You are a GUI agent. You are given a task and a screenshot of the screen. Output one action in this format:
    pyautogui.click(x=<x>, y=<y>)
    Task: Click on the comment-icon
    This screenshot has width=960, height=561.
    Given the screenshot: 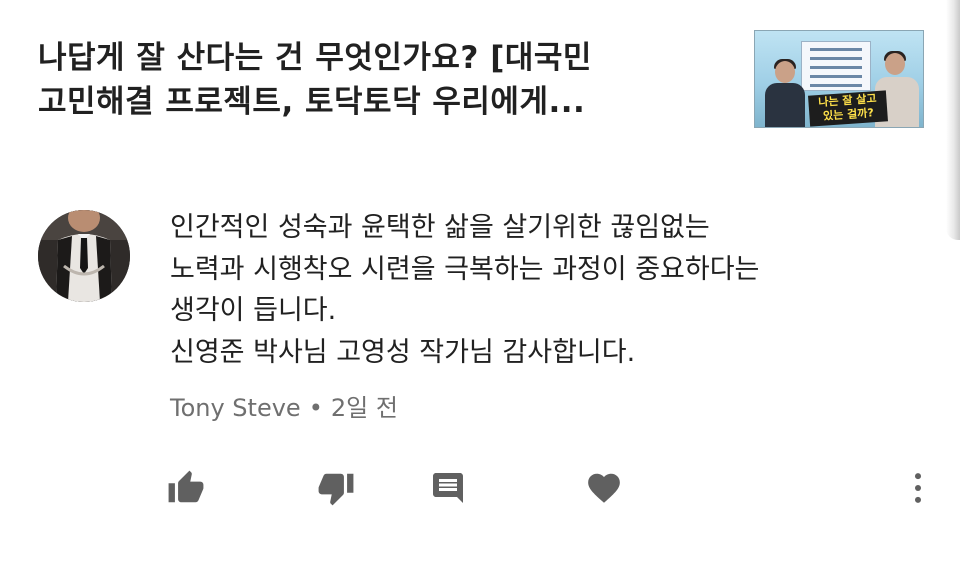 What is the action you would take?
    pyautogui.click(x=448, y=488)
    